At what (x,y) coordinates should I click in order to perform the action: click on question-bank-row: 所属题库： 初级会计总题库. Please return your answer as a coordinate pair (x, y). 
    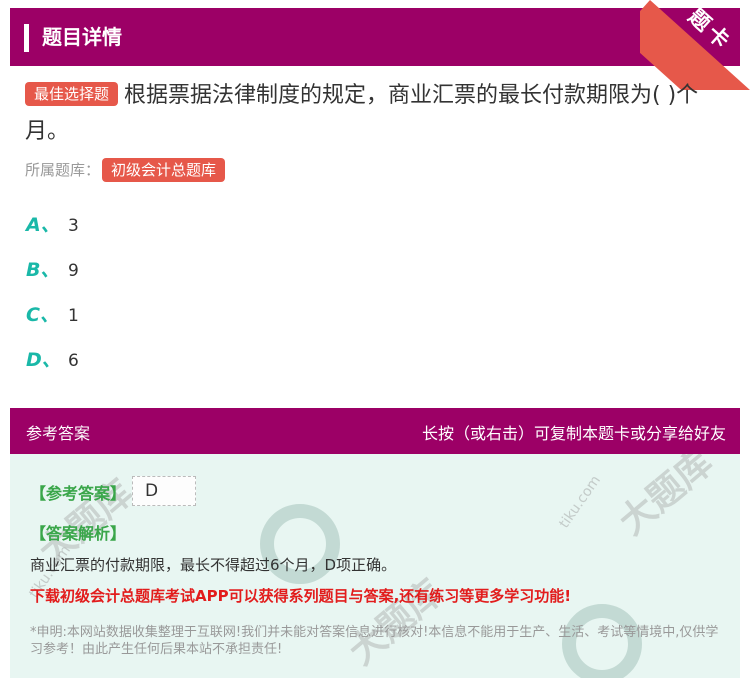
    Looking at the image, I should click on (125, 170).